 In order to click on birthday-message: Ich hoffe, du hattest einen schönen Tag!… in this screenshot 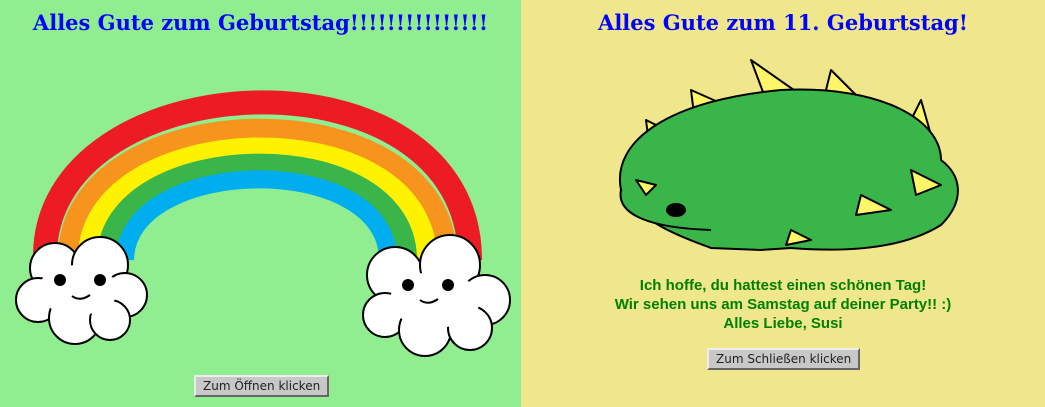, I will do `click(783, 304)`.